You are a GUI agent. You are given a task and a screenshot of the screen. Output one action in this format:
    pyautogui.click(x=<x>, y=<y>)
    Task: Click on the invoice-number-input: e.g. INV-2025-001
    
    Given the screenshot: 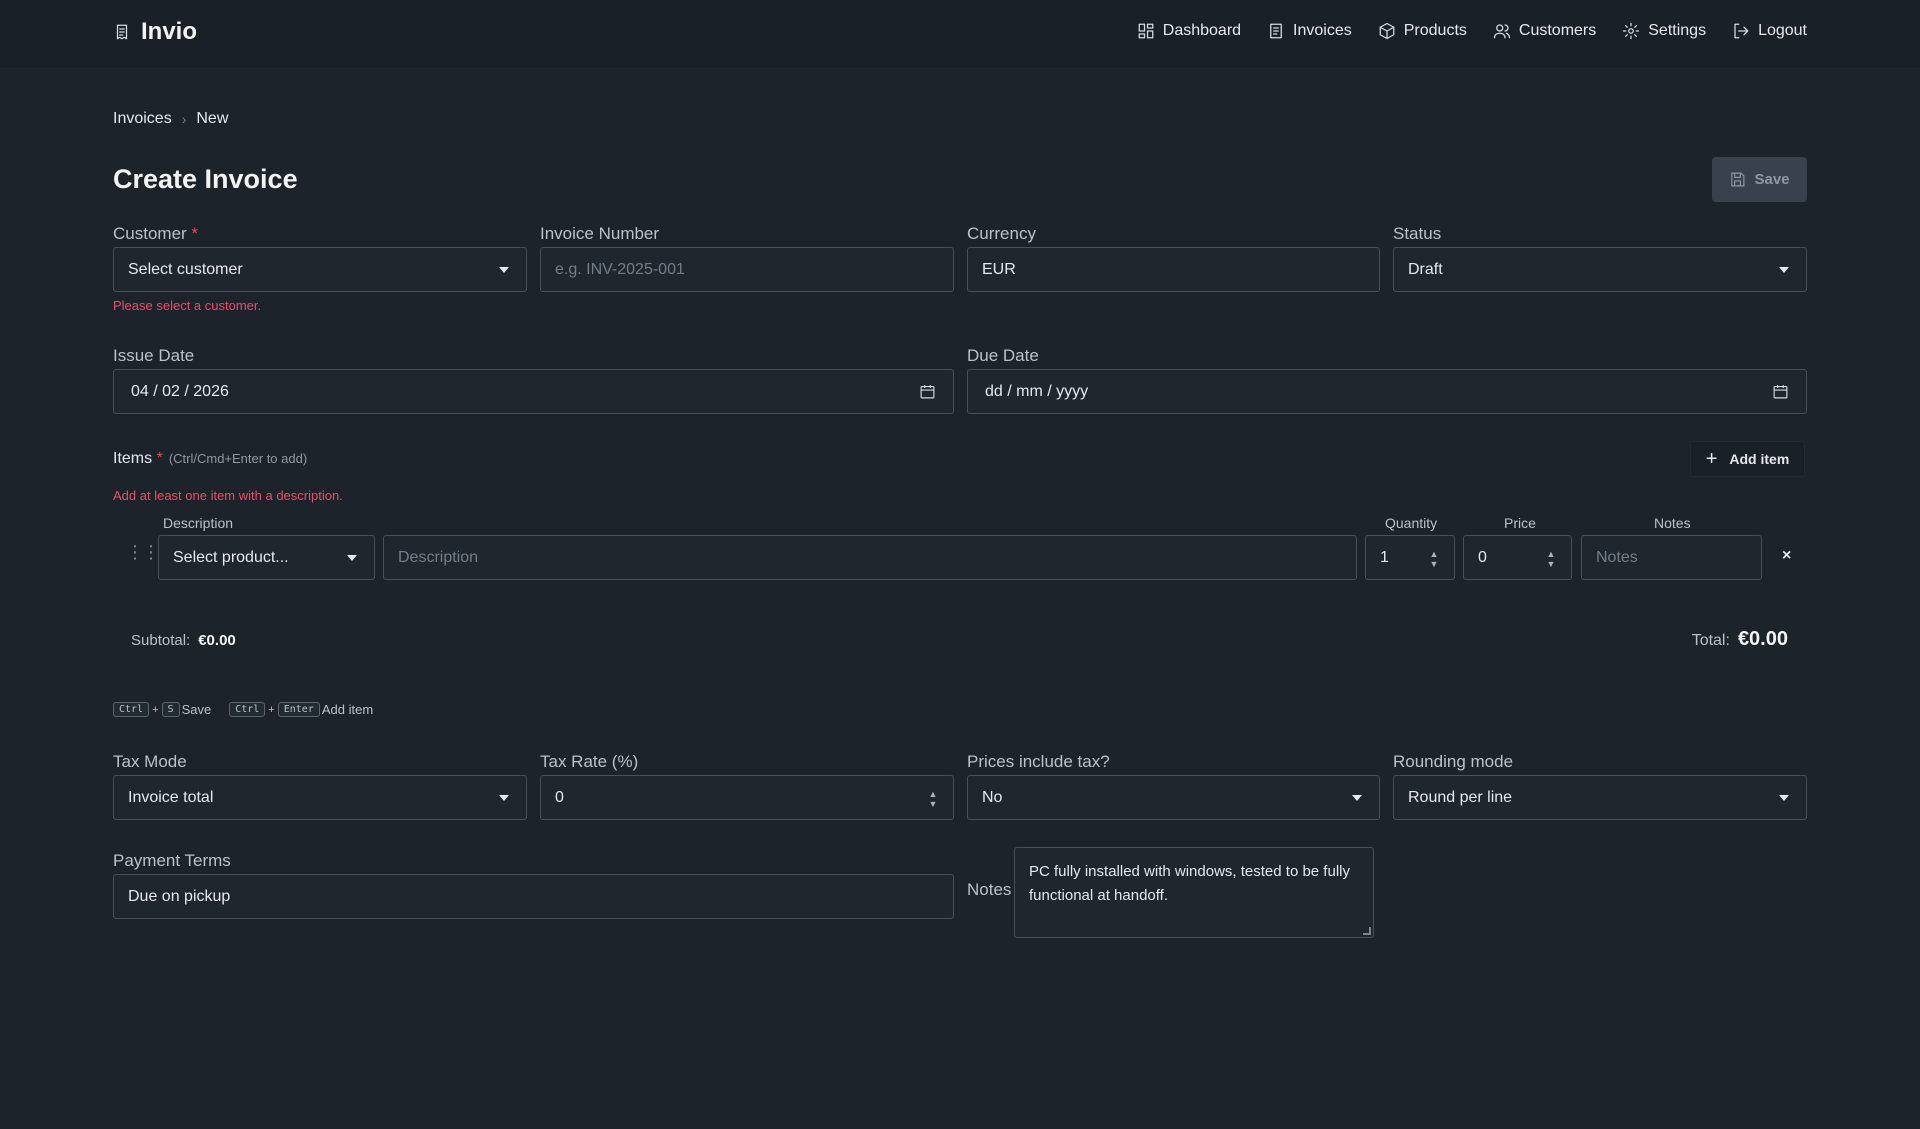 What is the action you would take?
    pyautogui.click(x=747, y=269)
    